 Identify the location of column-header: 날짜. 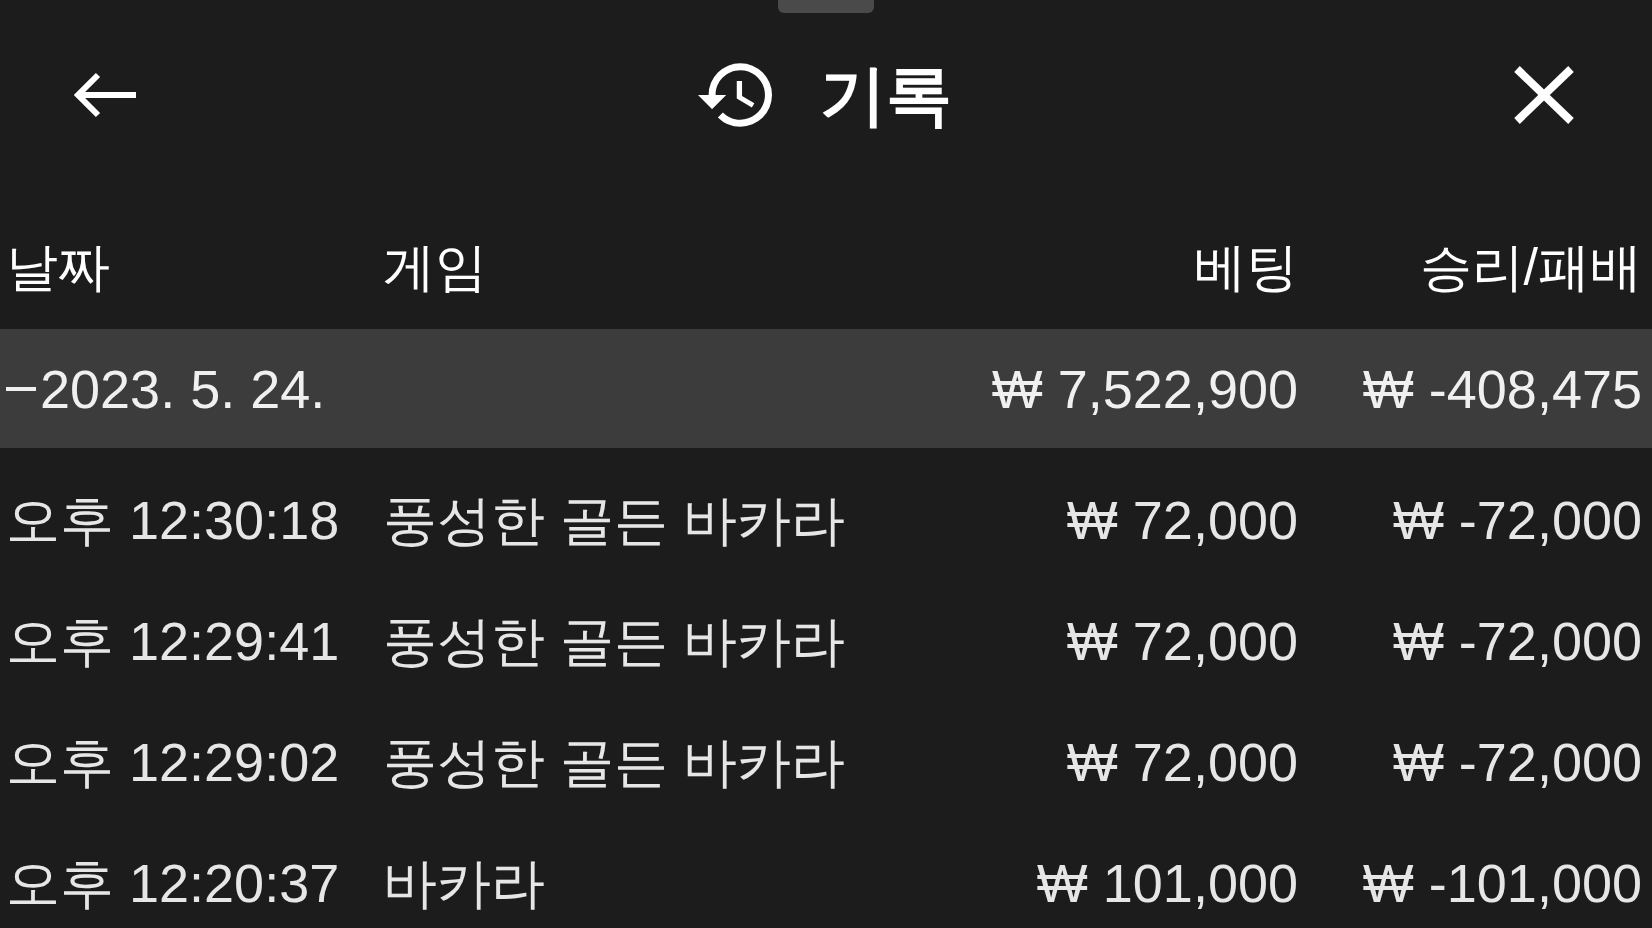
(58, 267).